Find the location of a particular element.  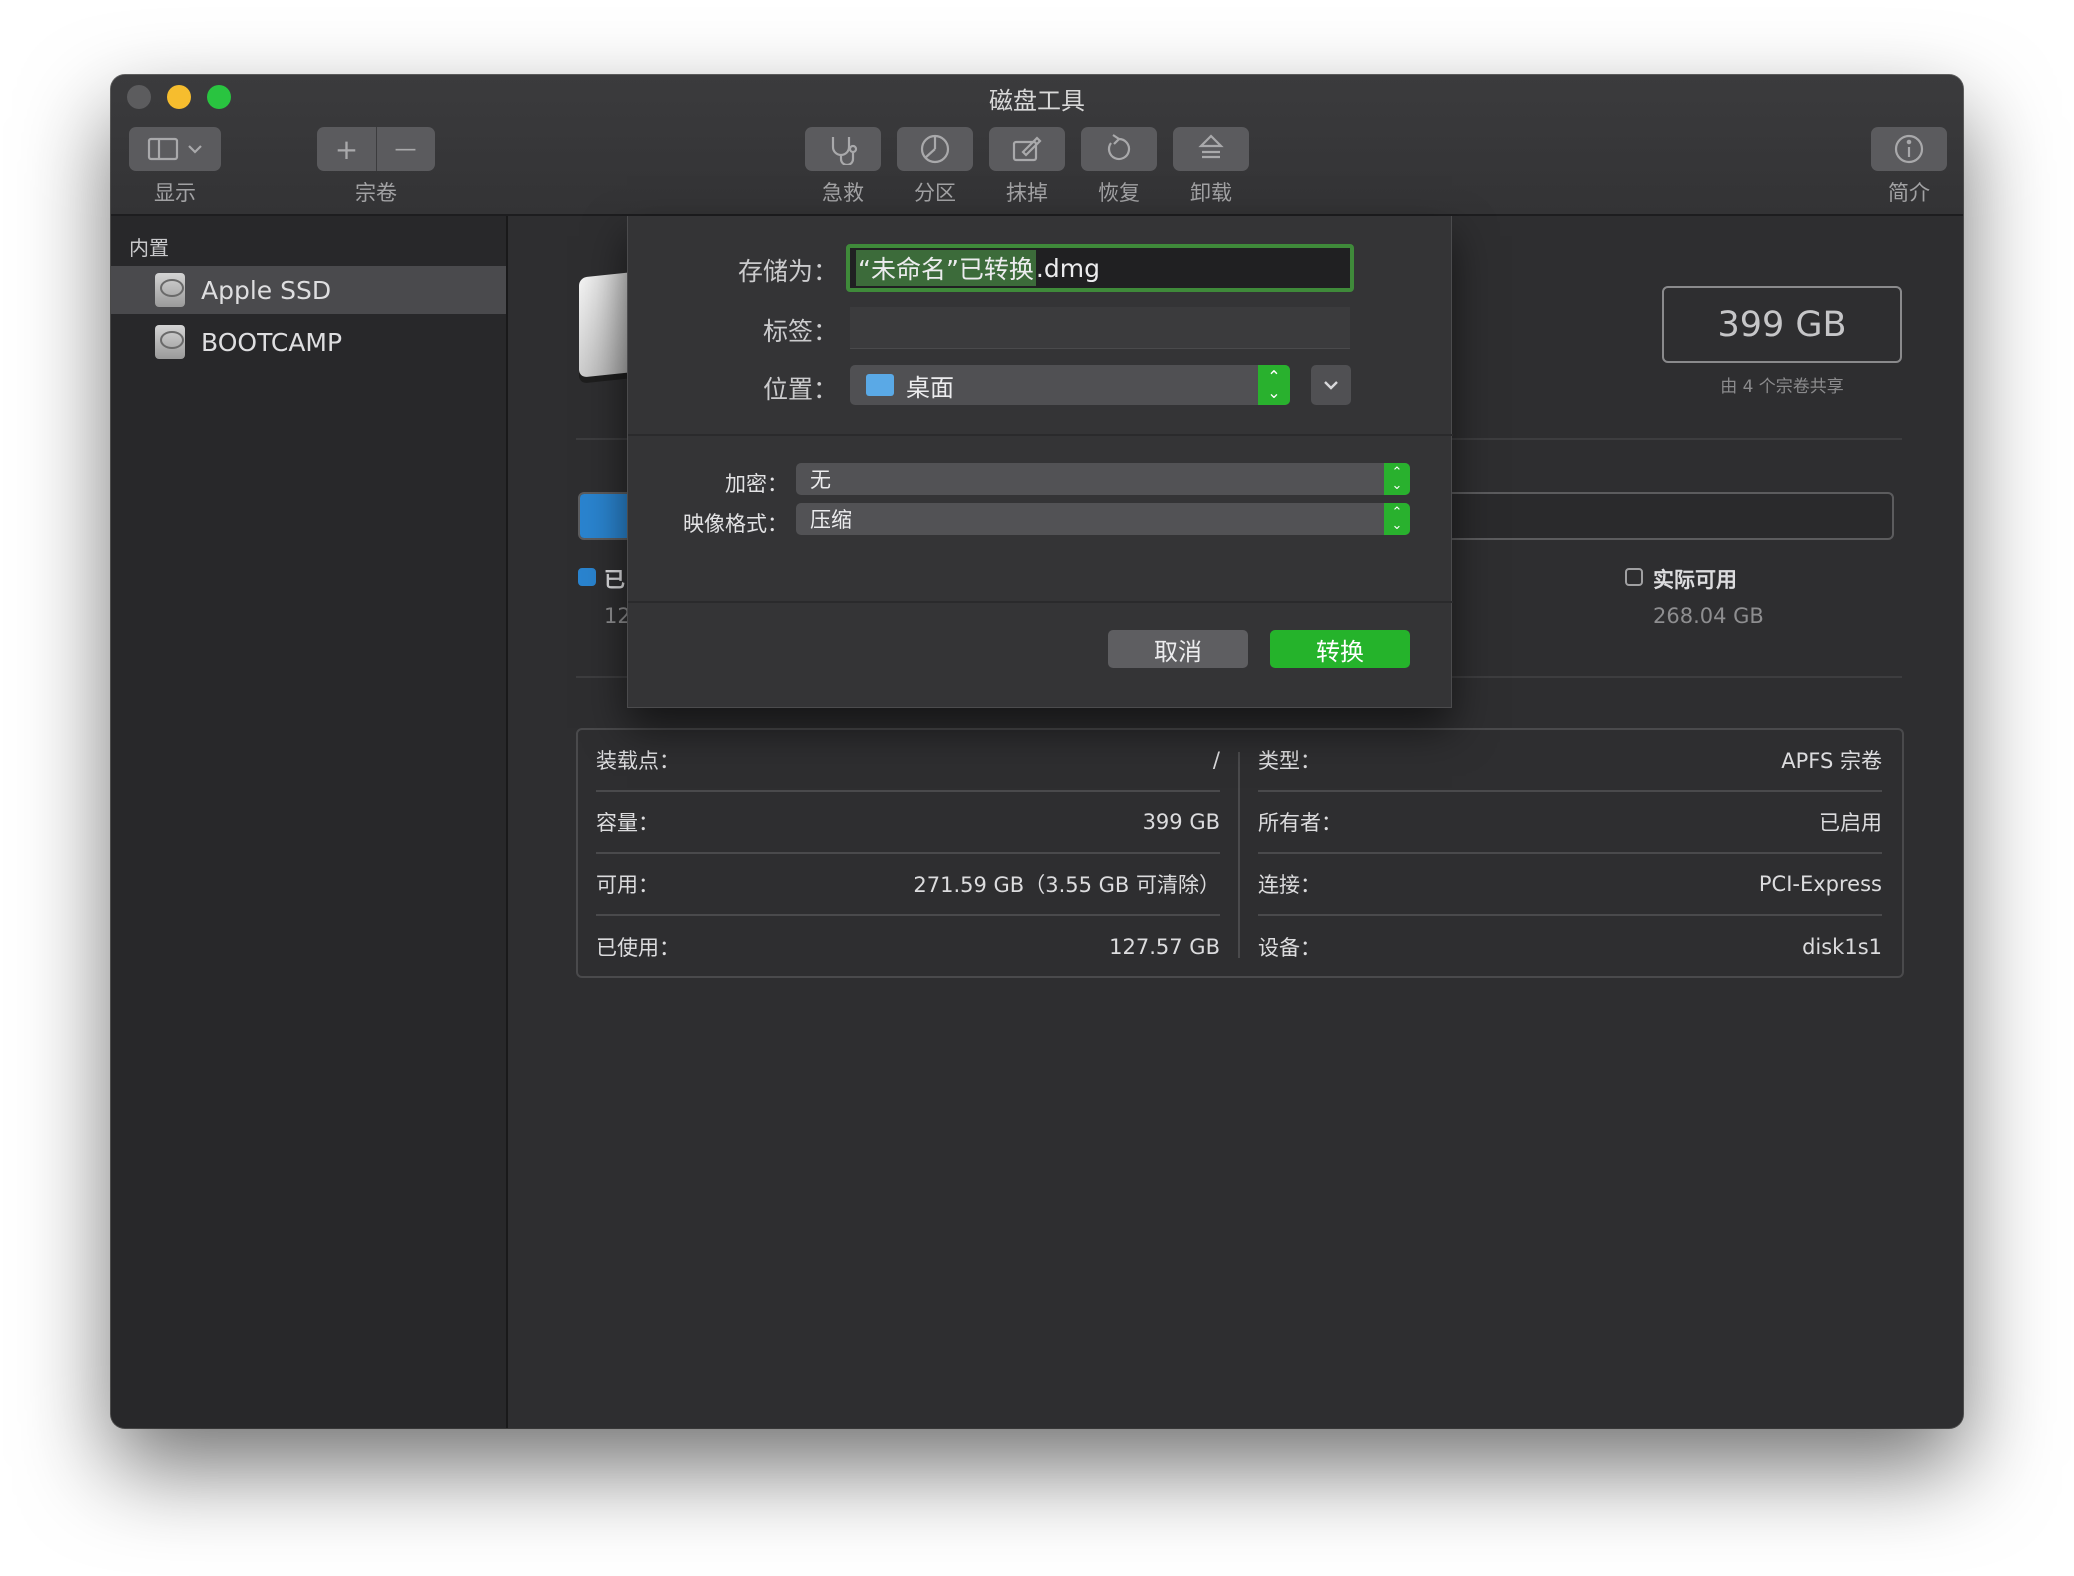

column-divider is located at coordinates (1239, 855).